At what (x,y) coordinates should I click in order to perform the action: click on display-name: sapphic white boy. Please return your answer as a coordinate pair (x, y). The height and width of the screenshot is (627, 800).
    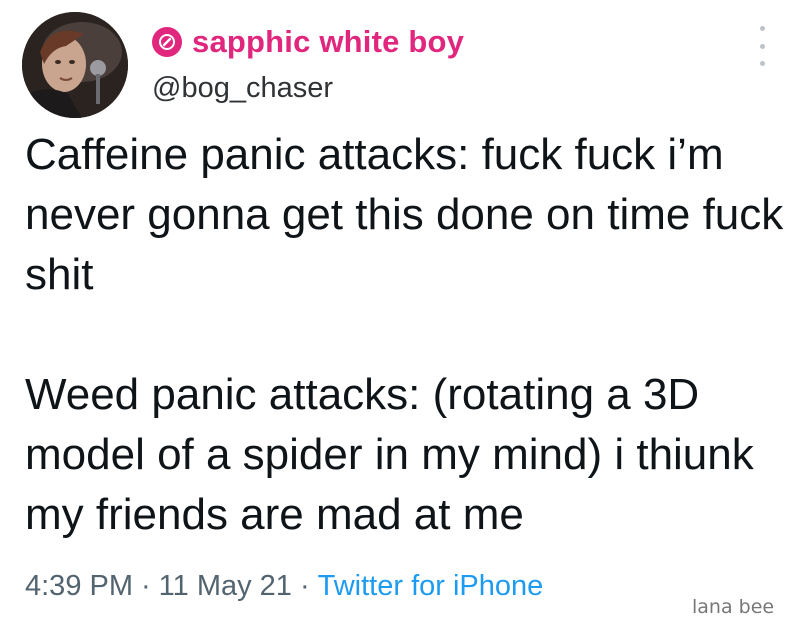
    Looking at the image, I should click on (328, 42).